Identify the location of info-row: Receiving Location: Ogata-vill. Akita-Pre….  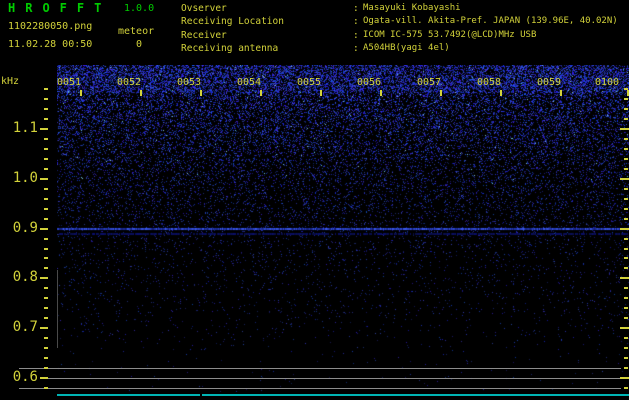
(405, 21).